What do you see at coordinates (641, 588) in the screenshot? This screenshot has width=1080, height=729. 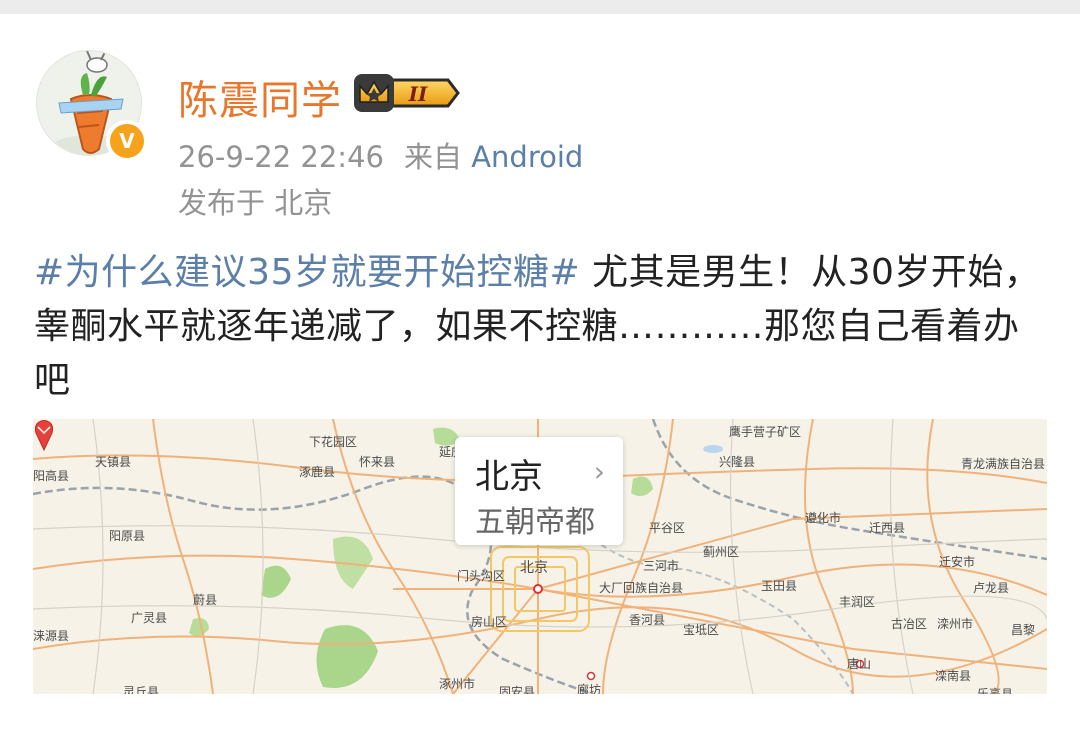 I see `map-label: 大厂回族自治县` at bounding box center [641, 588].